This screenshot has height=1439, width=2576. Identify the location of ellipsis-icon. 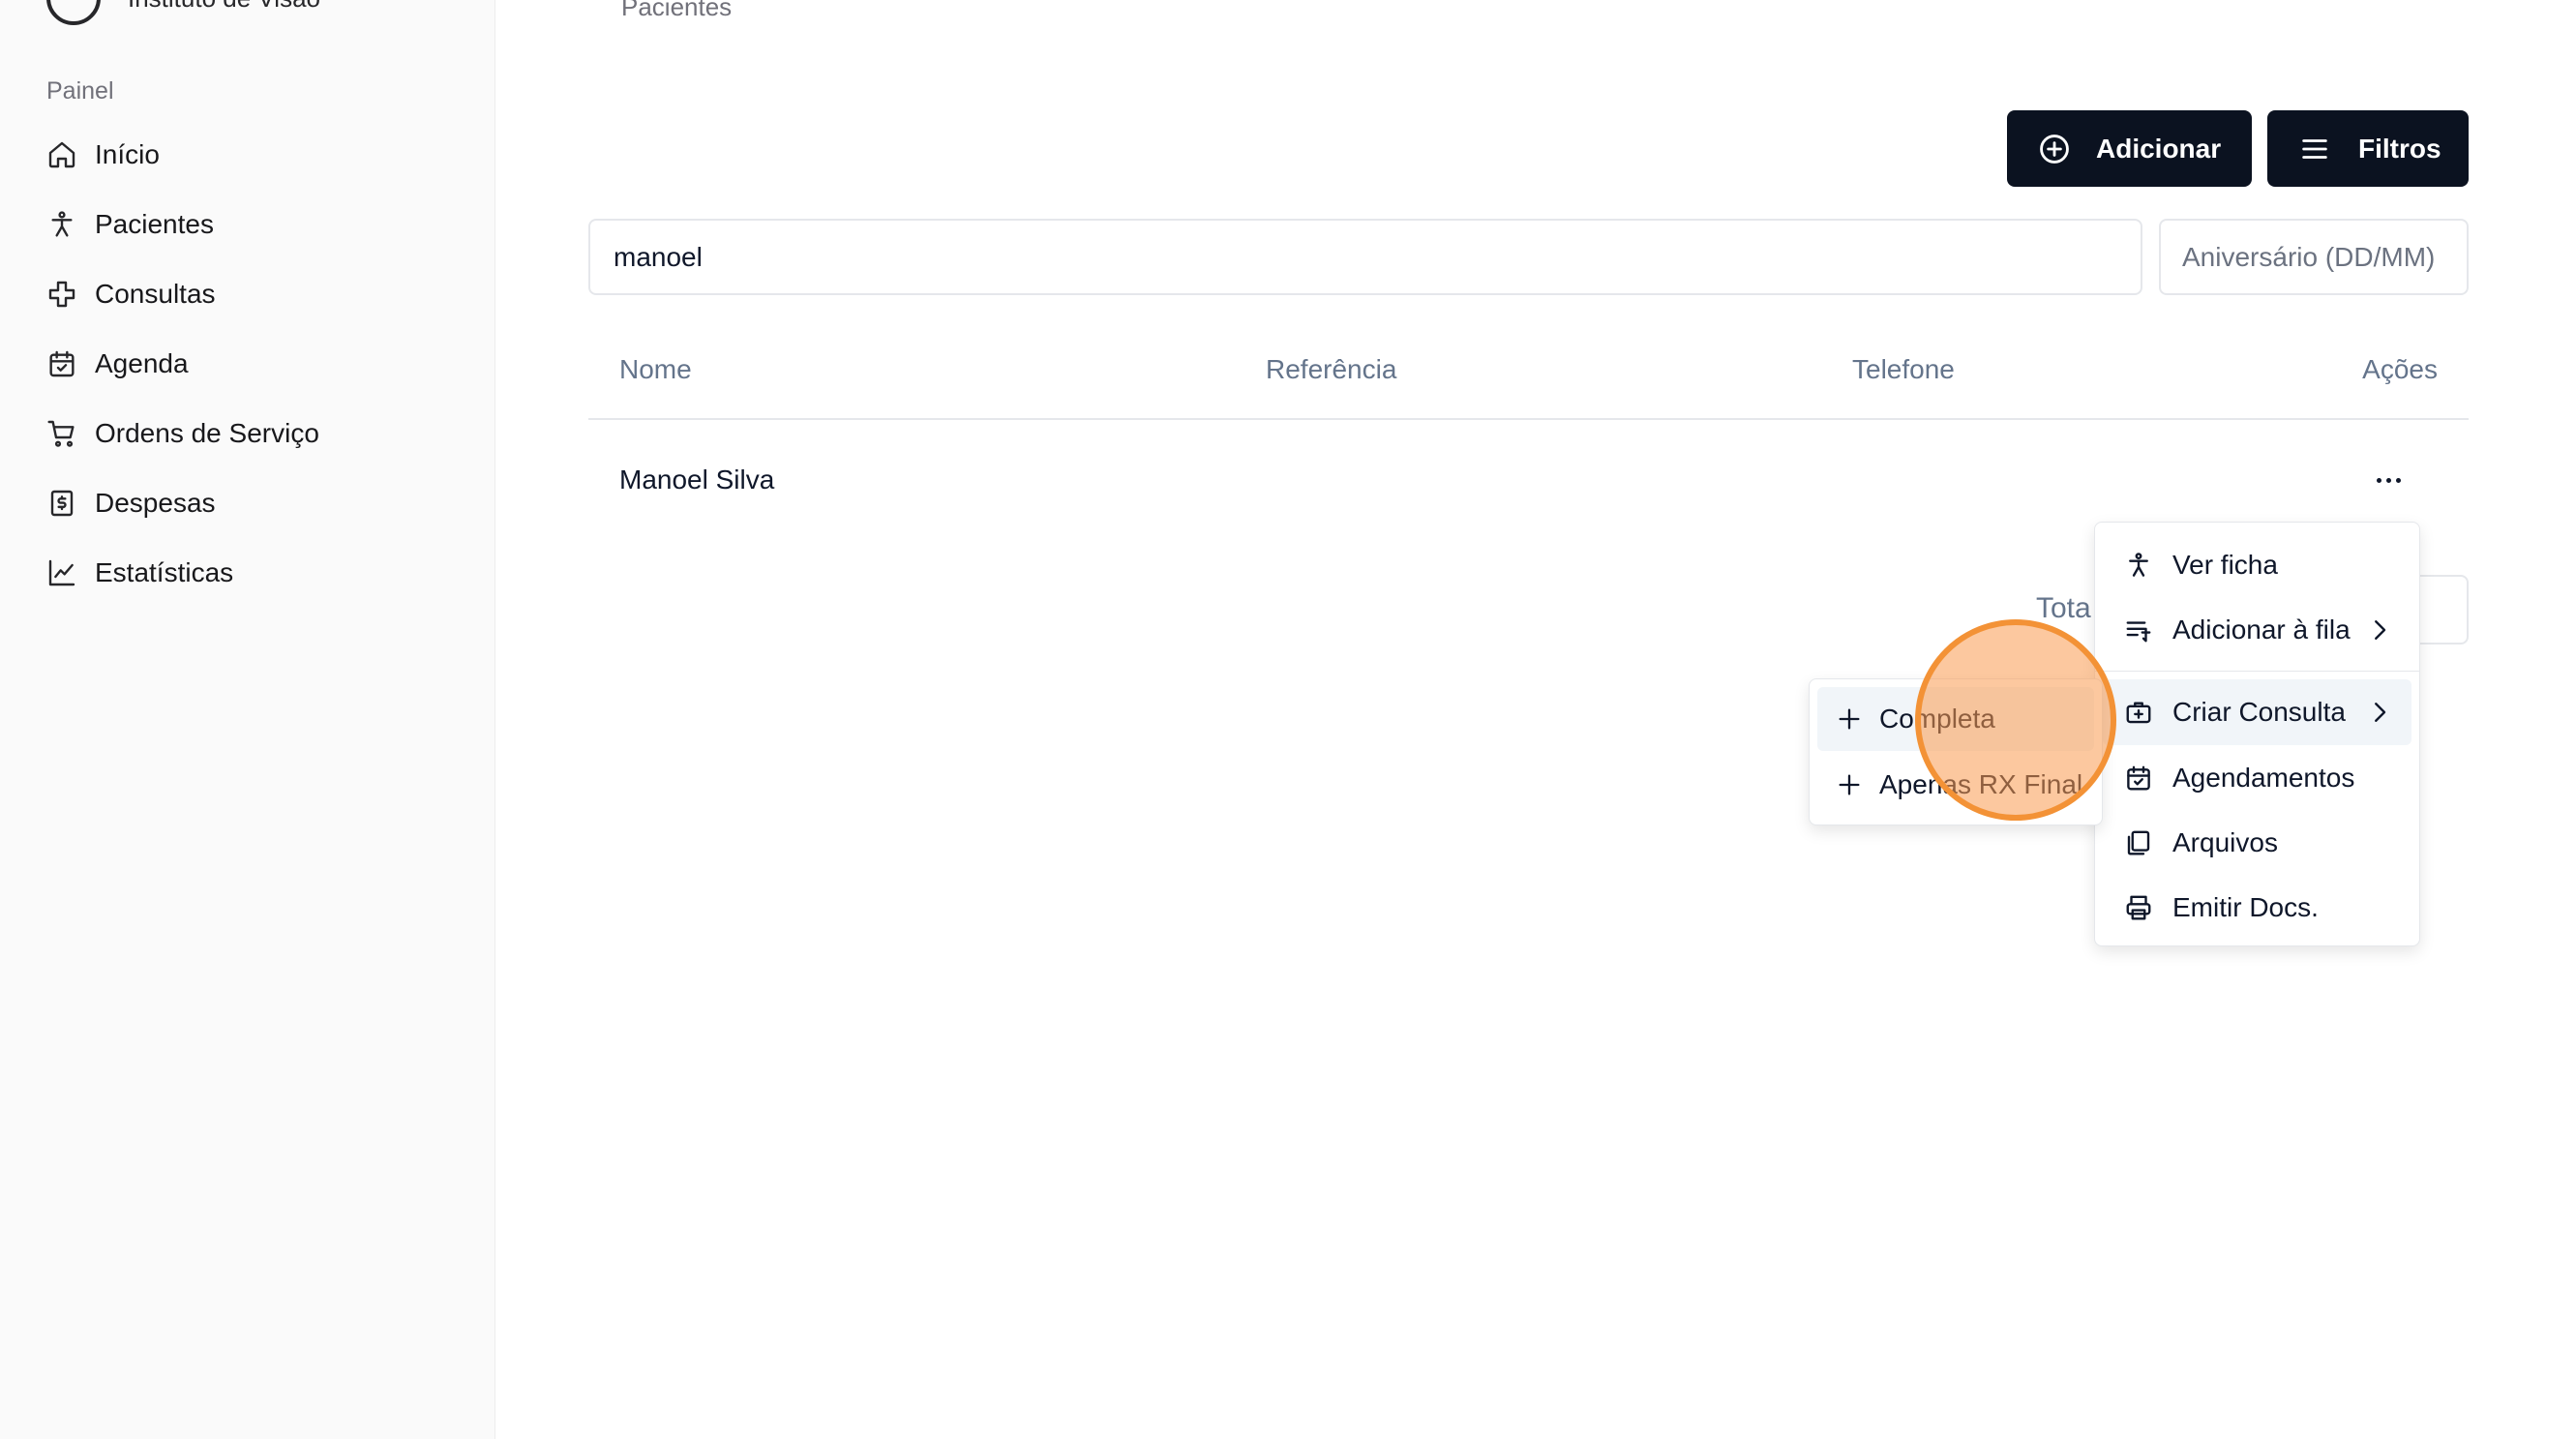
(2378, 480).